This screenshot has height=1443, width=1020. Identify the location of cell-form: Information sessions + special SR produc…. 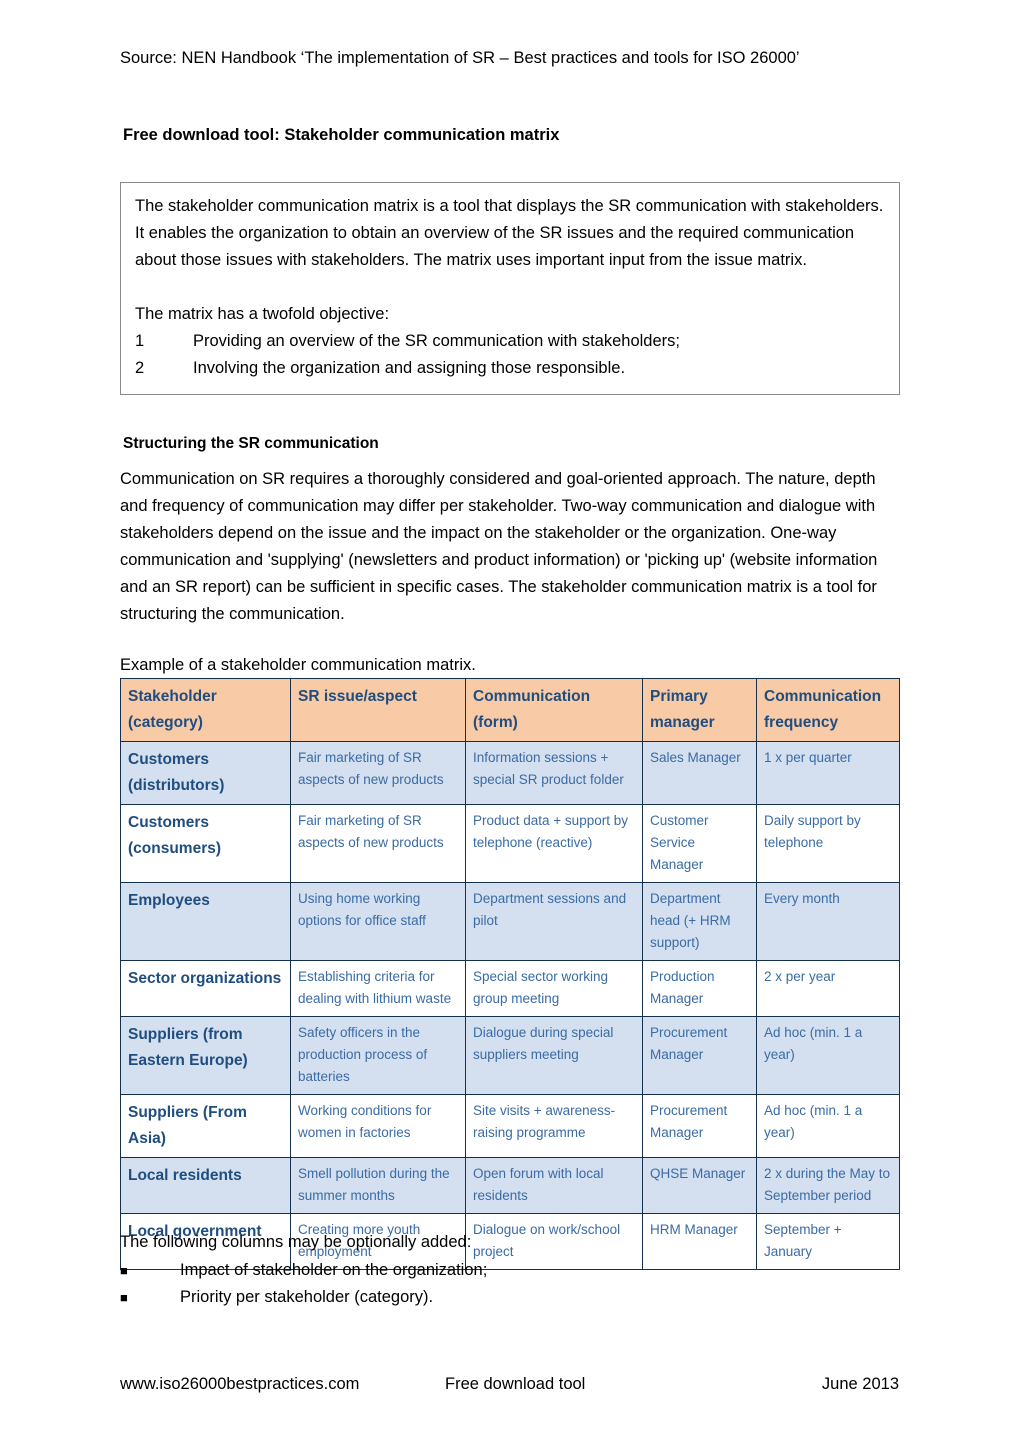
(554, 773).